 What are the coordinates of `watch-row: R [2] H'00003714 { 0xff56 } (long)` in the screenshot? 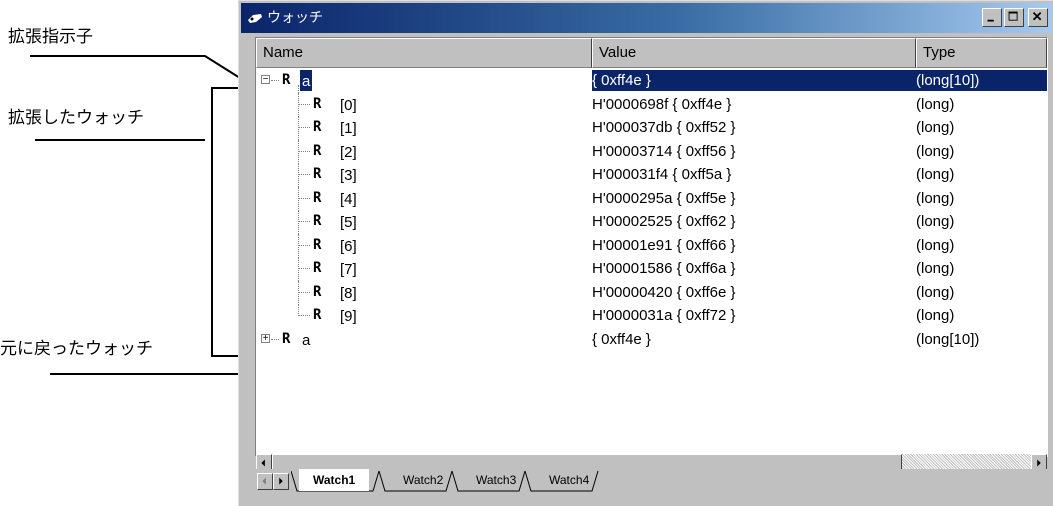 It's located at (651, 151).